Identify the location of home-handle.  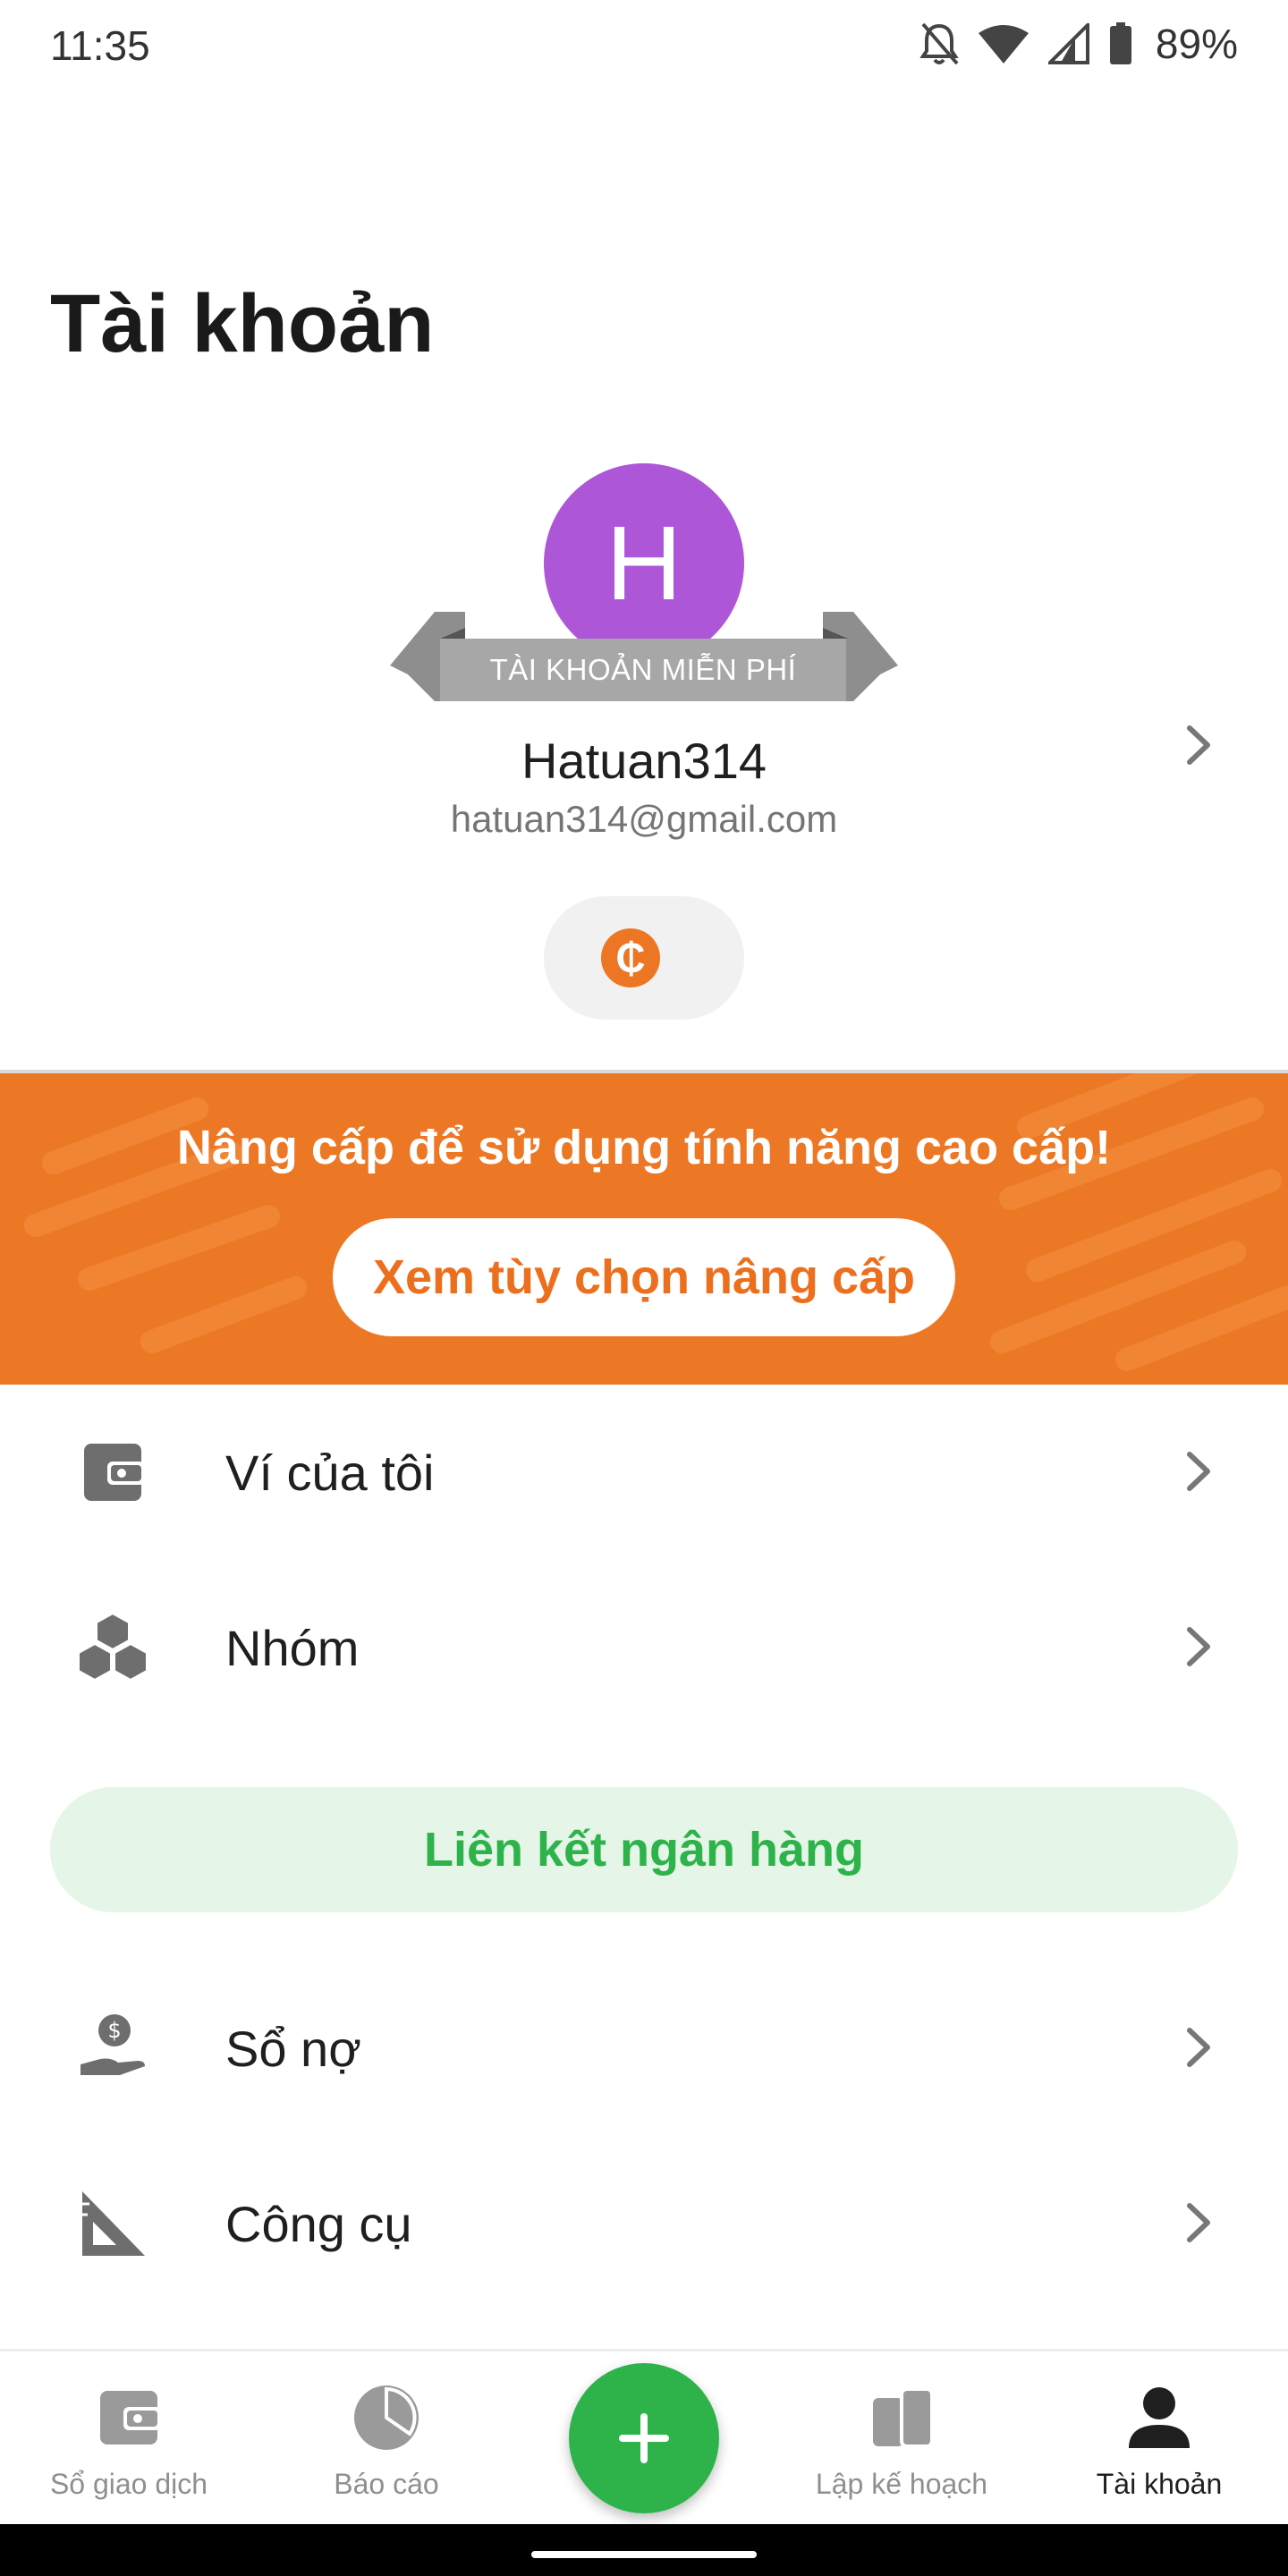
(644, 2554).